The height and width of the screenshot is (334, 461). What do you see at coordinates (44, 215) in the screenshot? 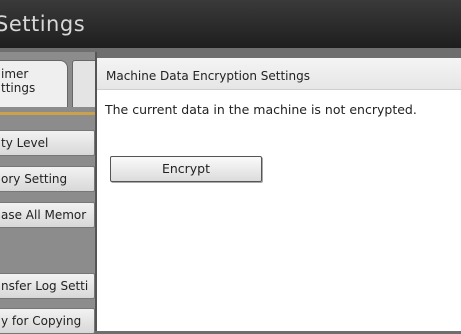
I see `menu-item-label: ase All Memor` at bounding box center [44, 215].